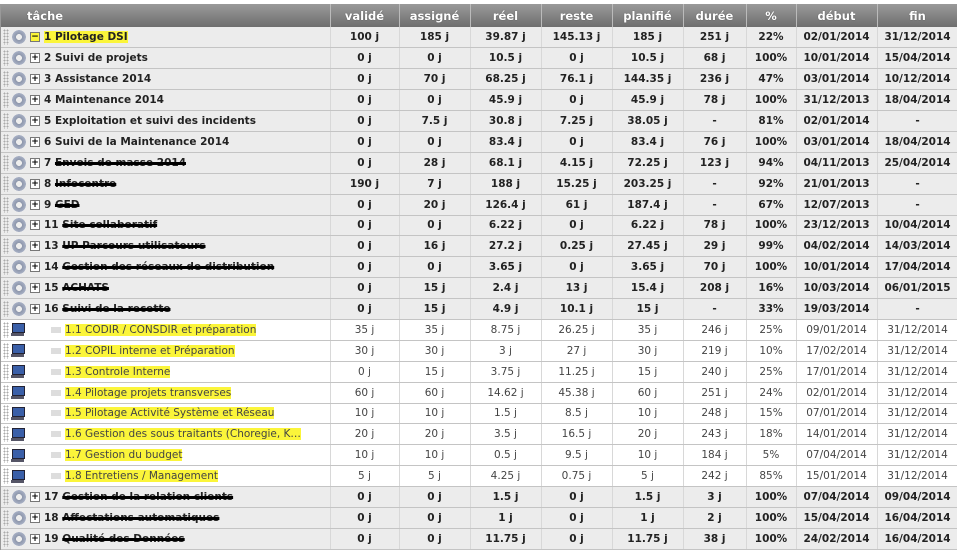  What do you see at coordinates (166, 184) in the screenshot?
I see `task-cell: +8 Infocentre` at bounding box center [166, 184].